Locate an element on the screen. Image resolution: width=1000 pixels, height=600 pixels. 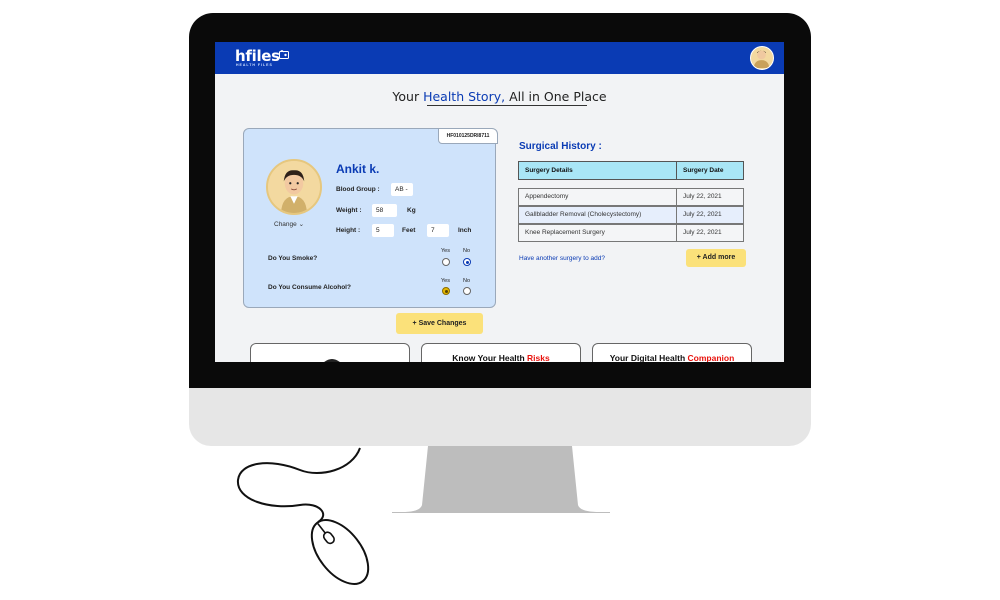
feet-label: Feet is located at coordinates (409, 230).